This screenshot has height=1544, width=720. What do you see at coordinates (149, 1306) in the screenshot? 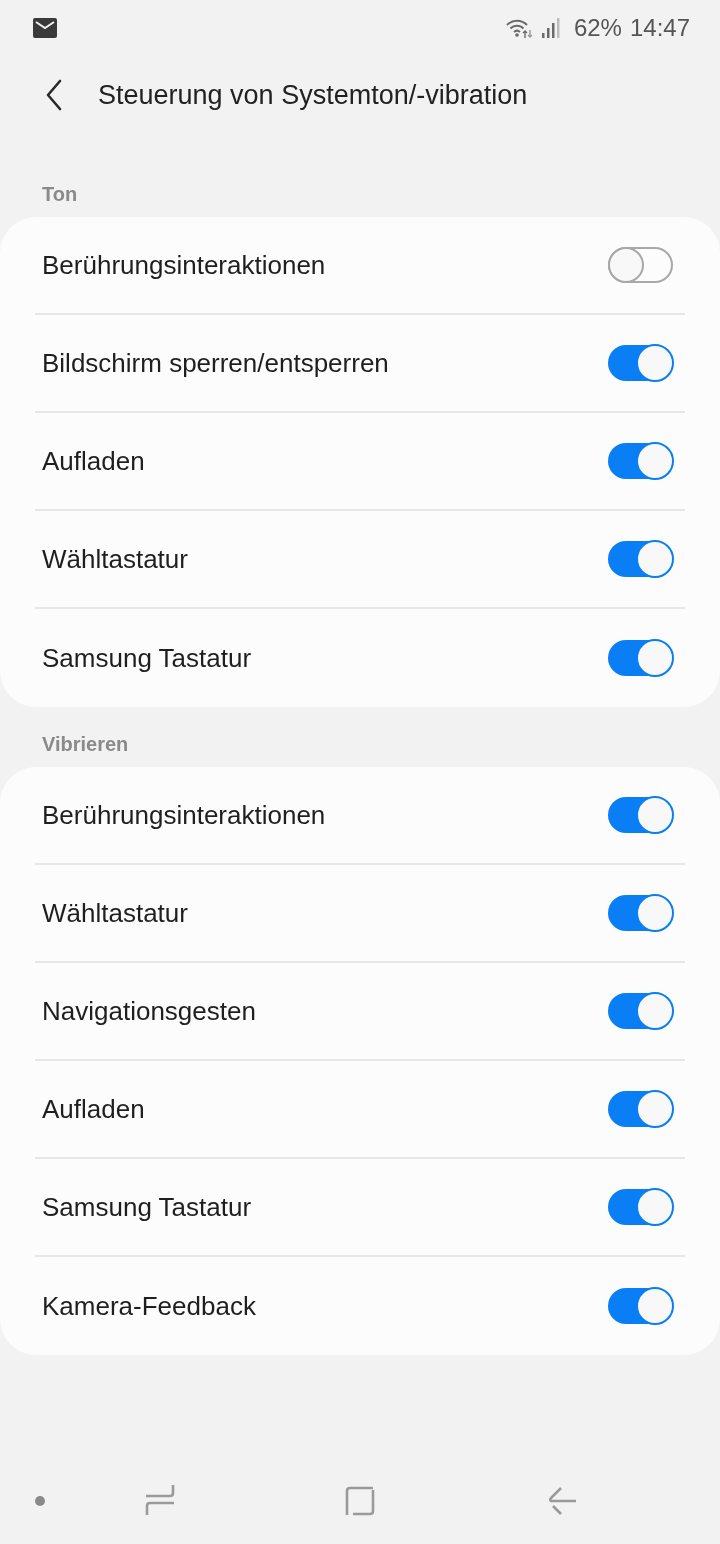
I see `setting-label: Kamera-Feedback` at bounding box center [149, 1306].